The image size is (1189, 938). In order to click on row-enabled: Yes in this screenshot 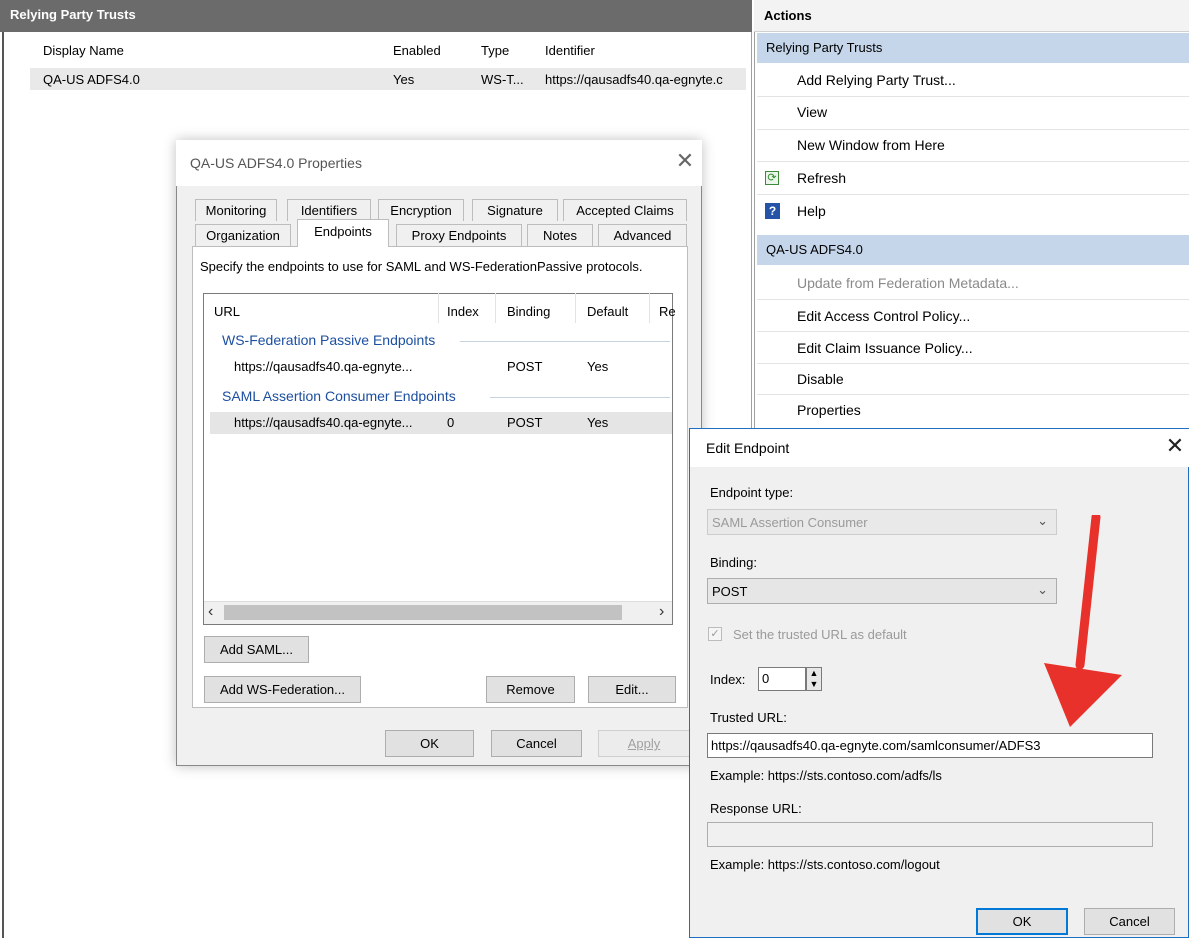, I will do `click(404, 79)`.